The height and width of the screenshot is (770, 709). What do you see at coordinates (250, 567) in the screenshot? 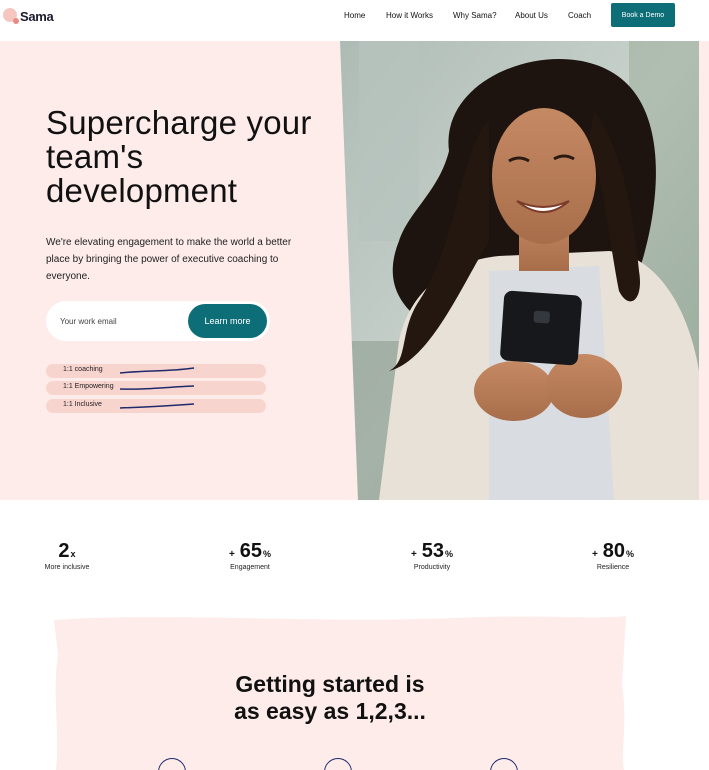
I see `stat-label: Engagement` at bounding box center [250, 567].